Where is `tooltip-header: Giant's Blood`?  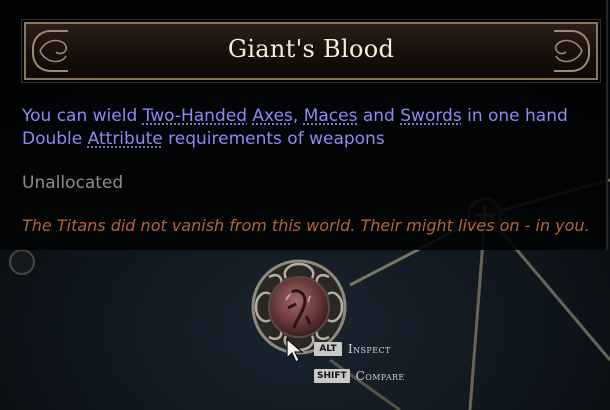
tooltip-header: Giant's Blood is located at coordinates (311, 51).